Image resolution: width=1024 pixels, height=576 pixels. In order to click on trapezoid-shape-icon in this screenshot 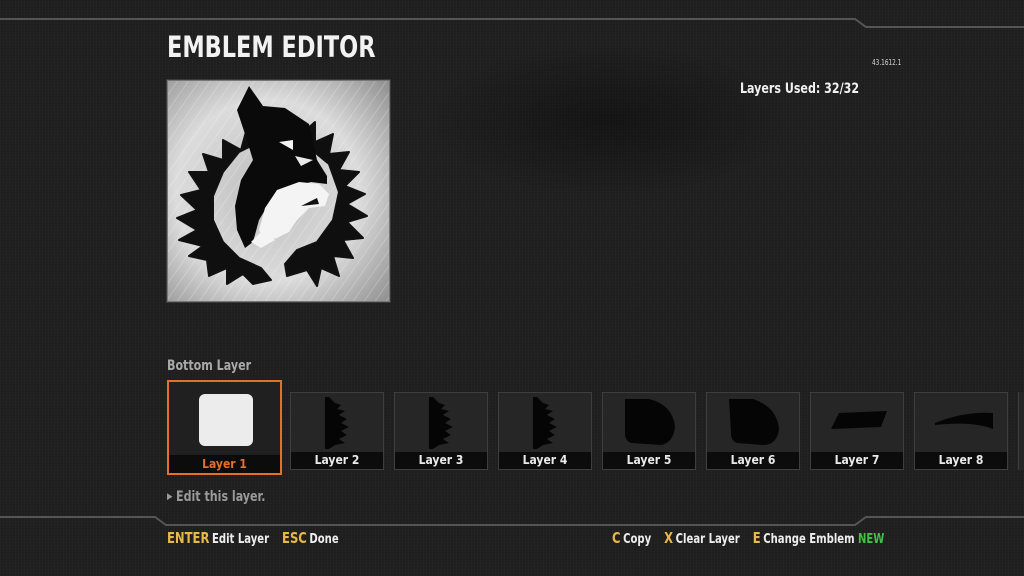, I will do `click(859, 420)`.